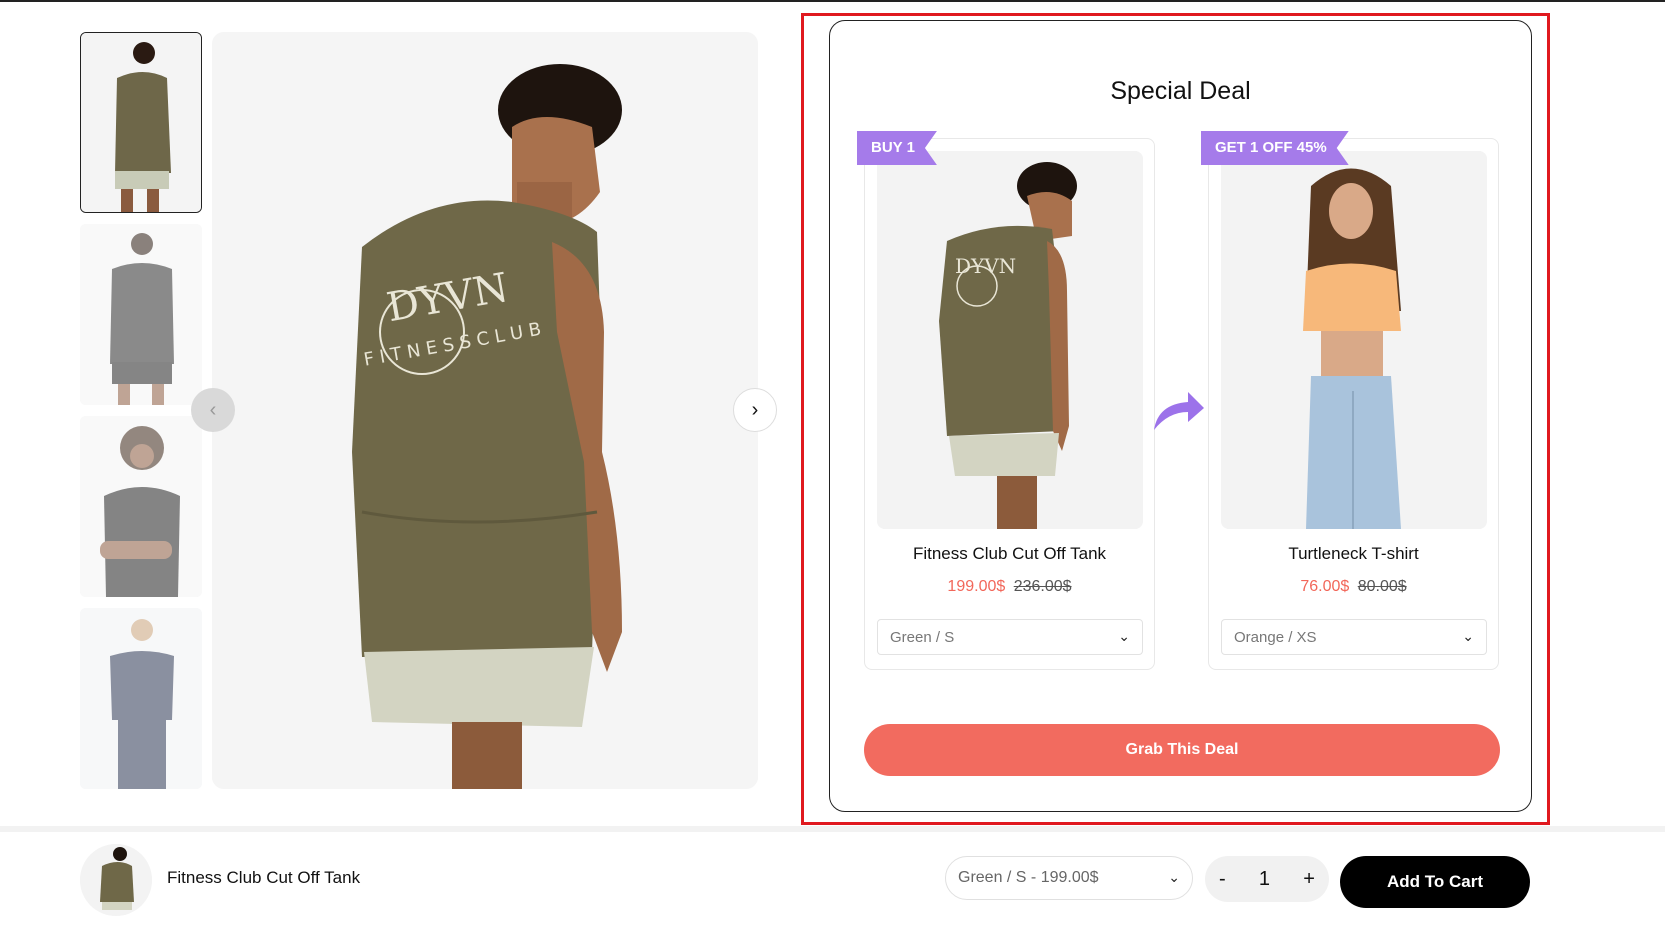  What do you see at coordinates (985, 266) in the screenshot?
I see `svg-text: DYVN` at bounding box center [985, 266].